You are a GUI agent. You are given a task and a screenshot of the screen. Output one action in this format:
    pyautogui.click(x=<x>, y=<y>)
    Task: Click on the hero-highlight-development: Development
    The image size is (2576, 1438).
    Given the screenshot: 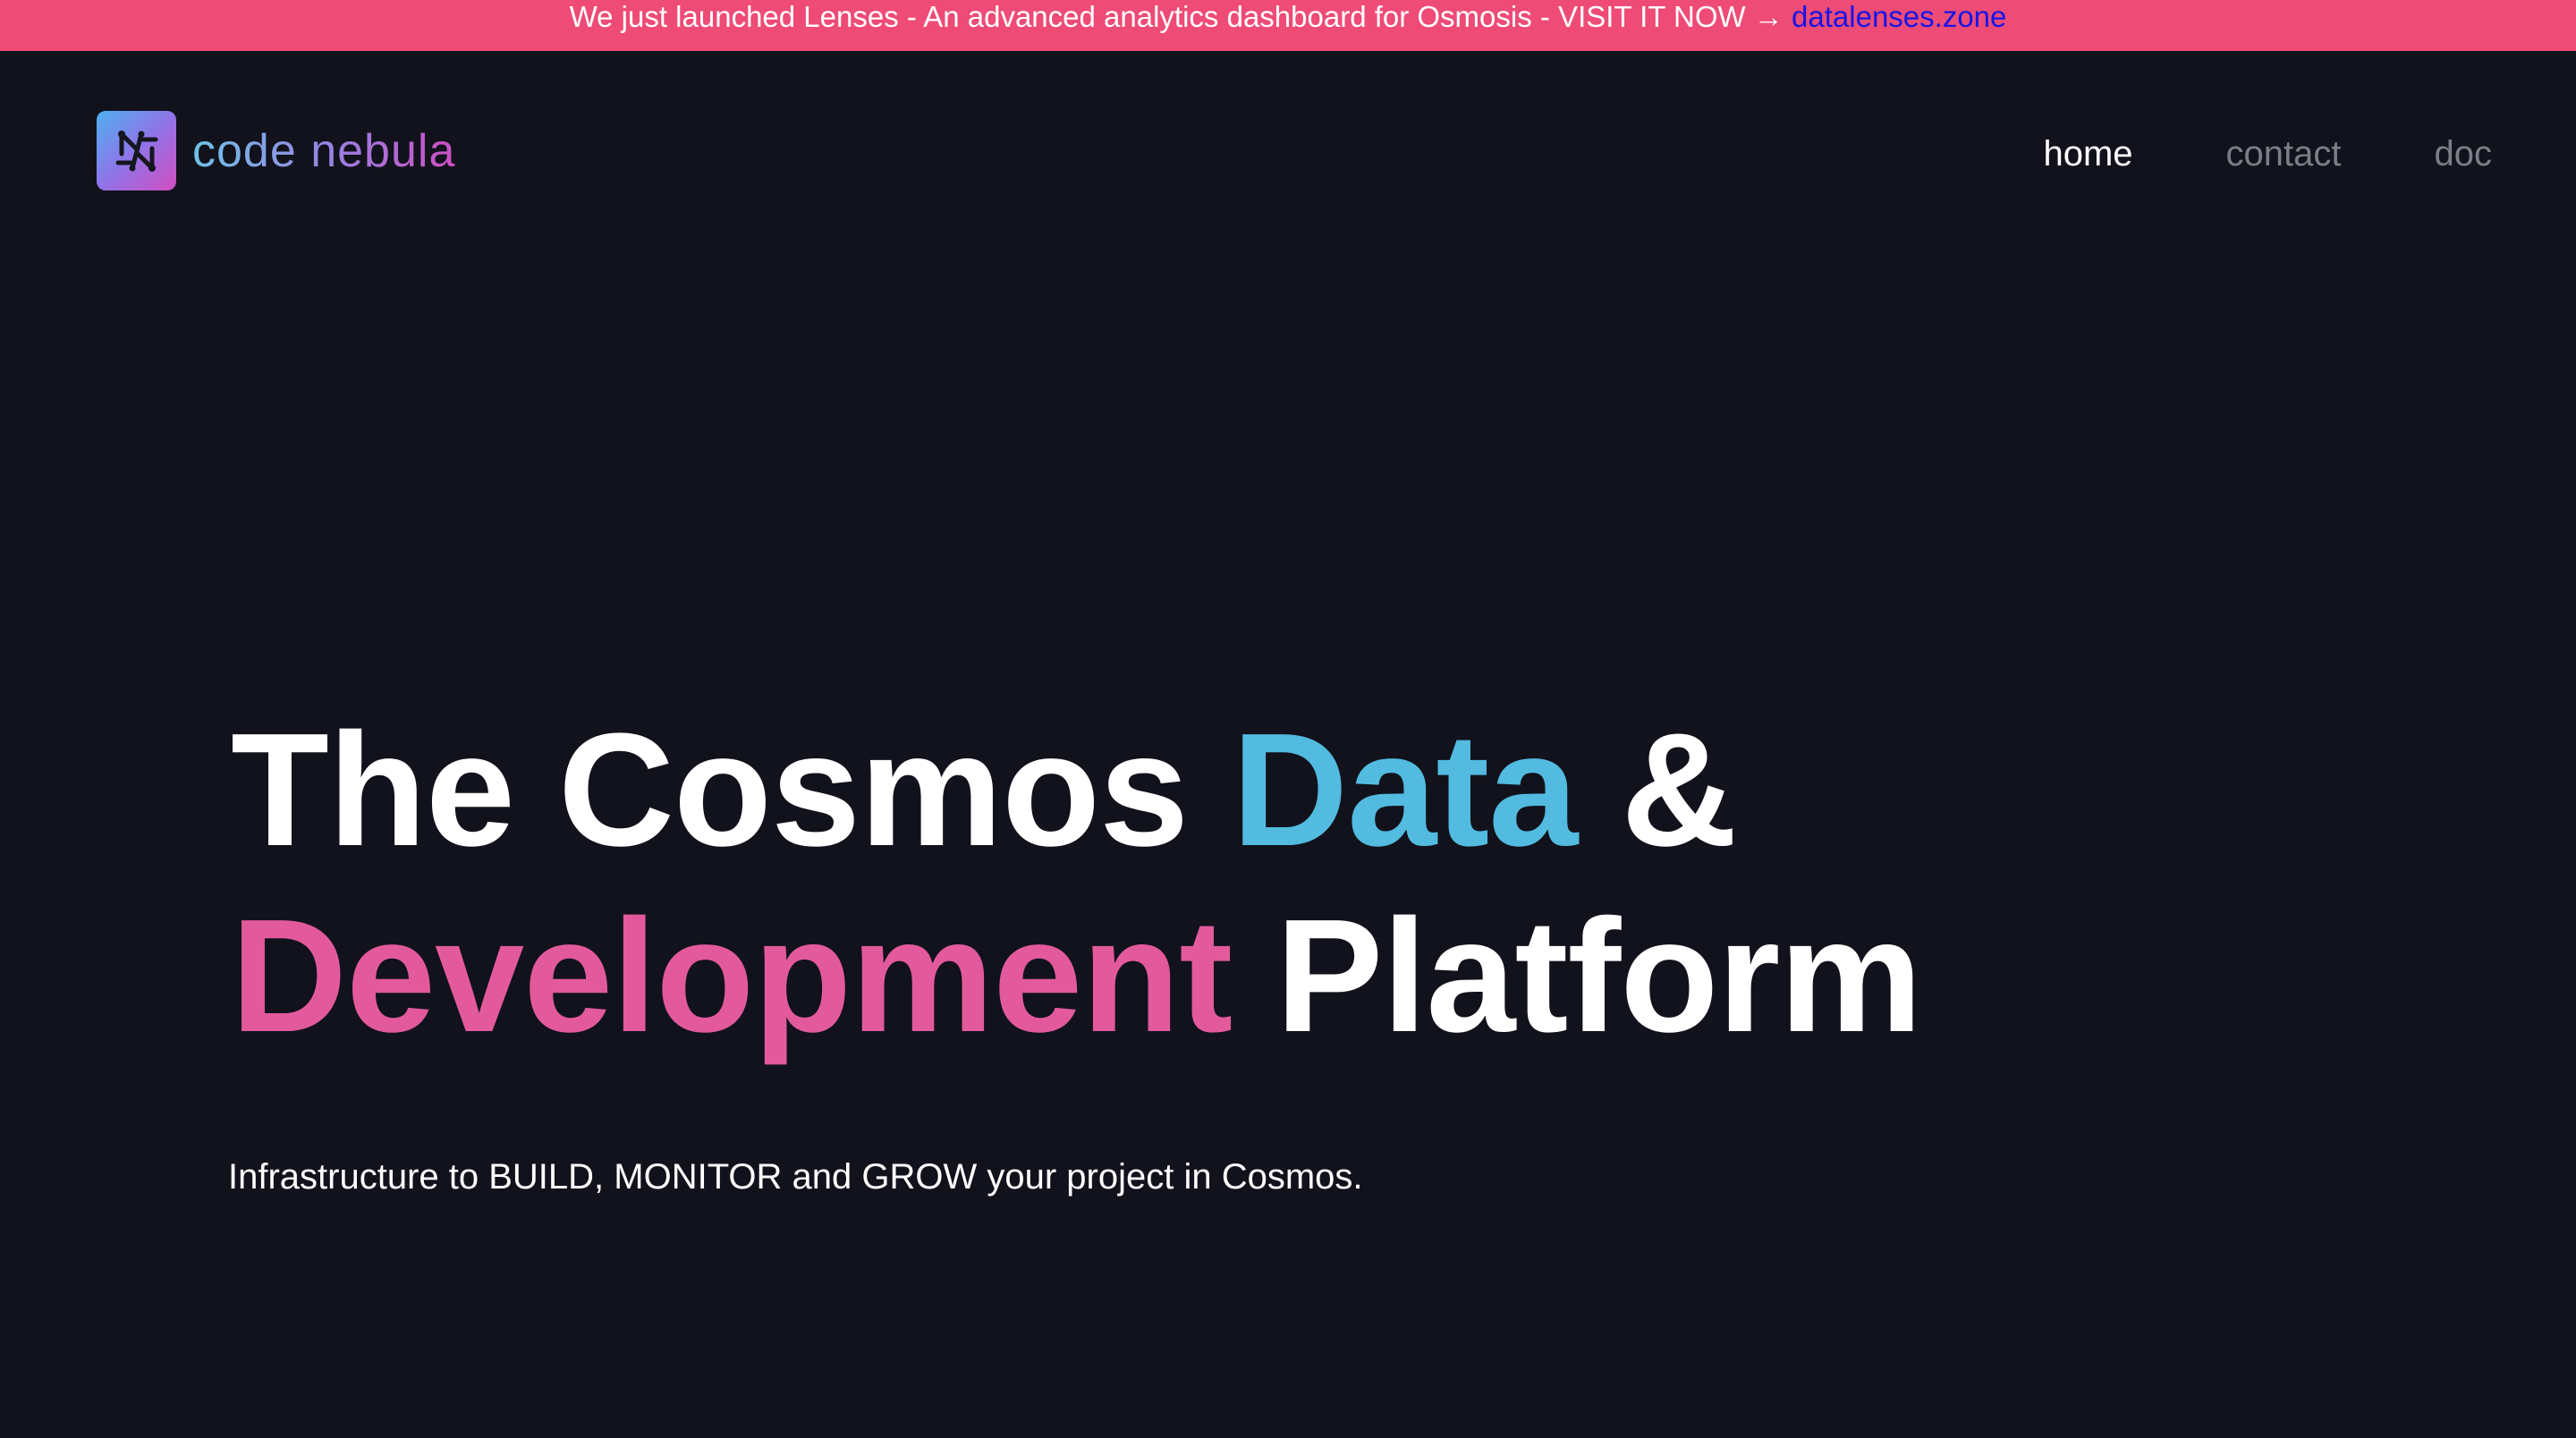 What is the action you would take?
    pyautogui.click(x=732, y=976)
    